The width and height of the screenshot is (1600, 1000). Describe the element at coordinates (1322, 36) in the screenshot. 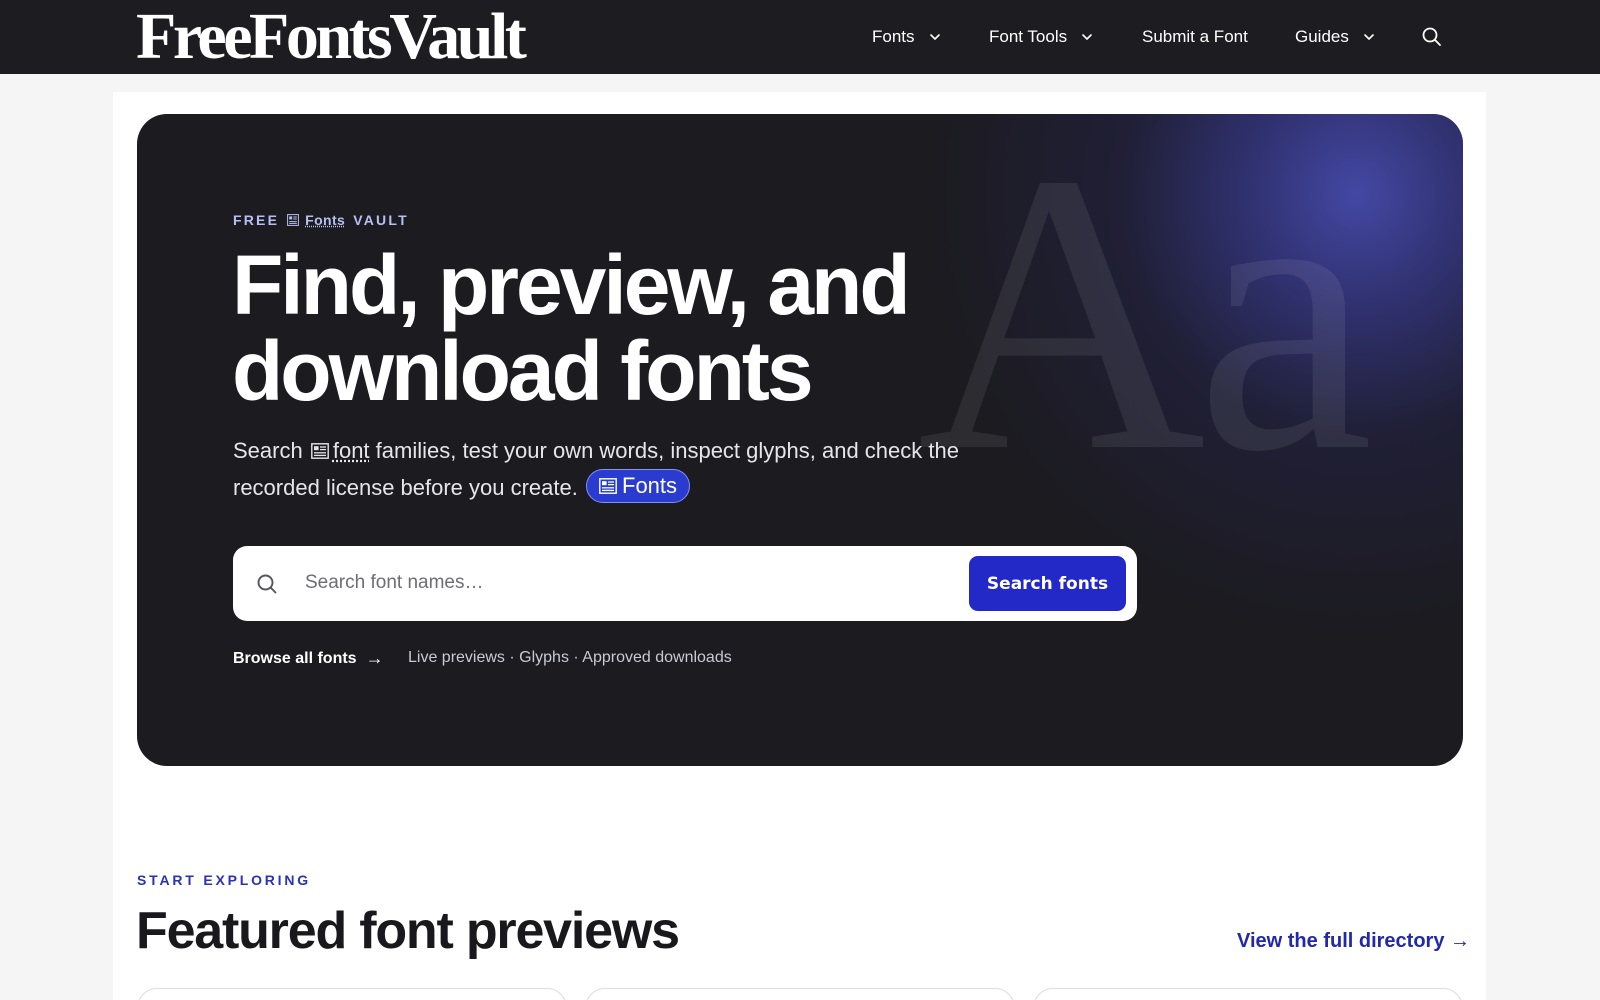

I see `nav-item-label: Guides` at that location.